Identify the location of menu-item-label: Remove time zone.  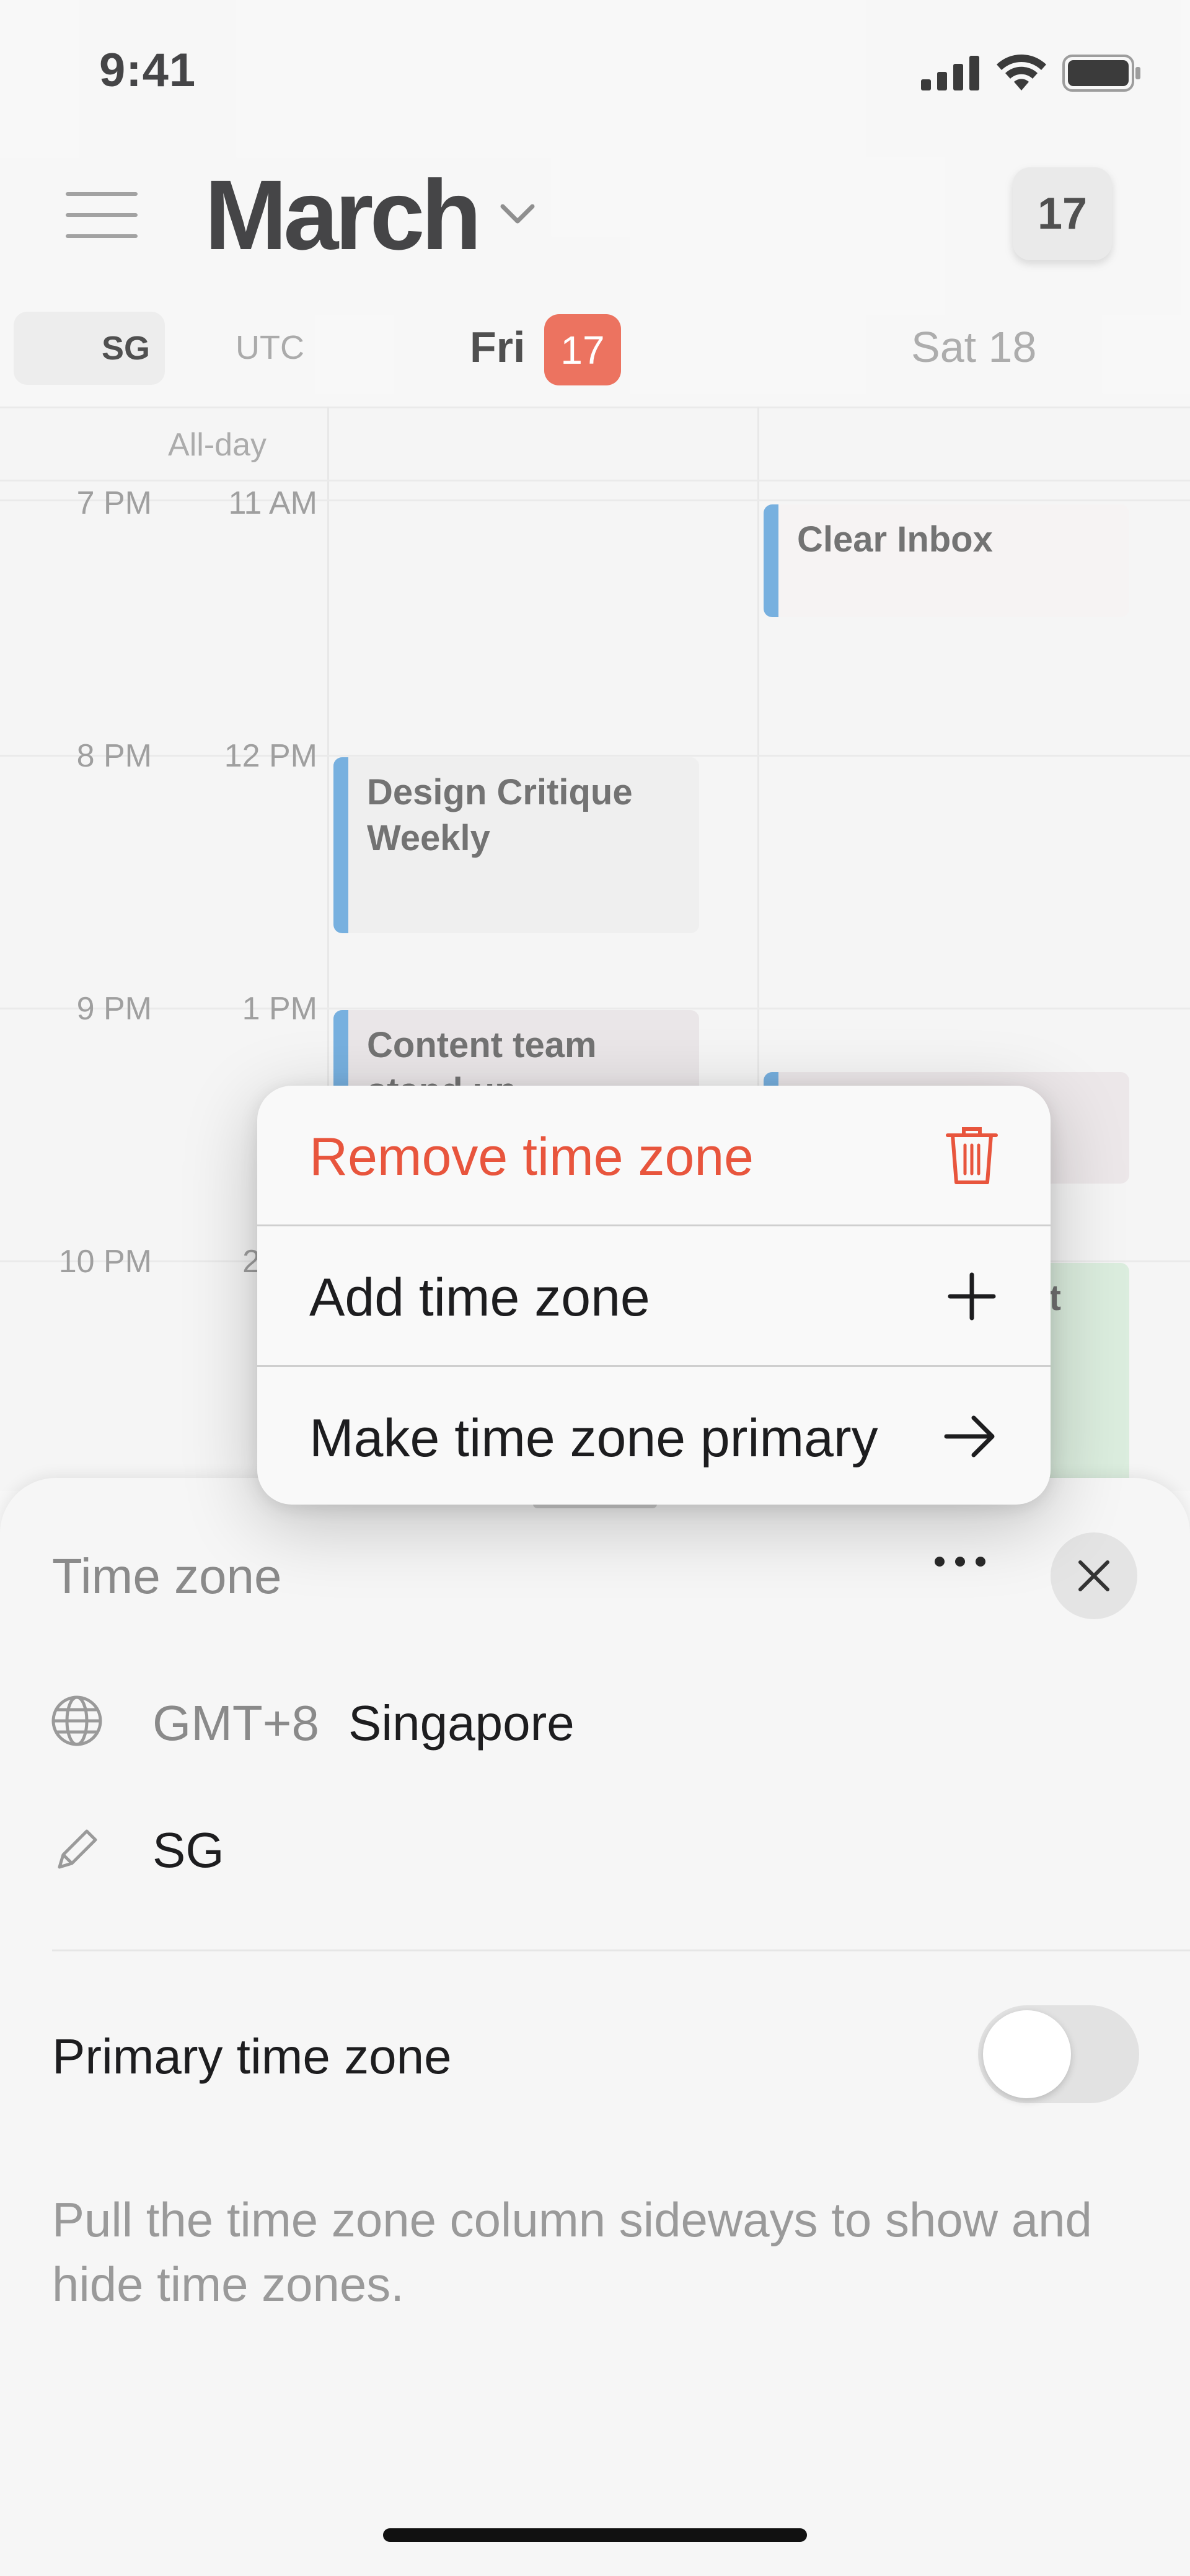
(531, 1157).